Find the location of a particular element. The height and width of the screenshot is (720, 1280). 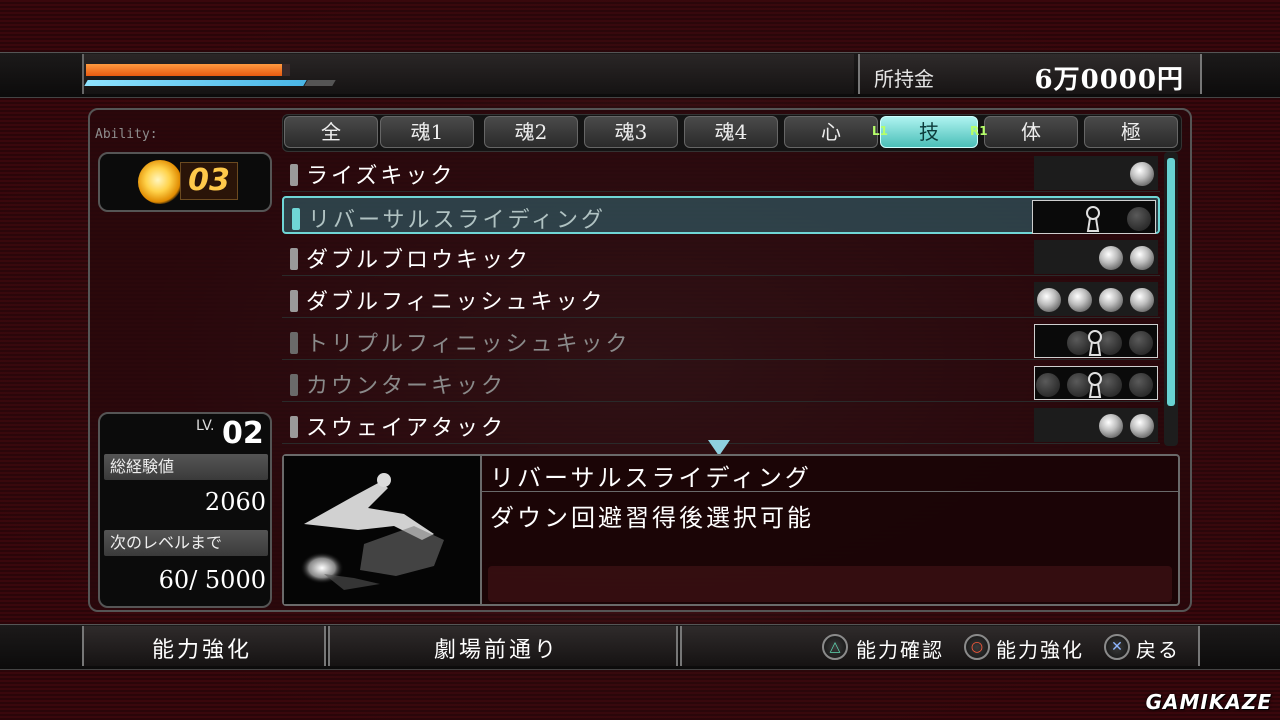

skill-name: ライズキック is located at coordinates (381, 176).